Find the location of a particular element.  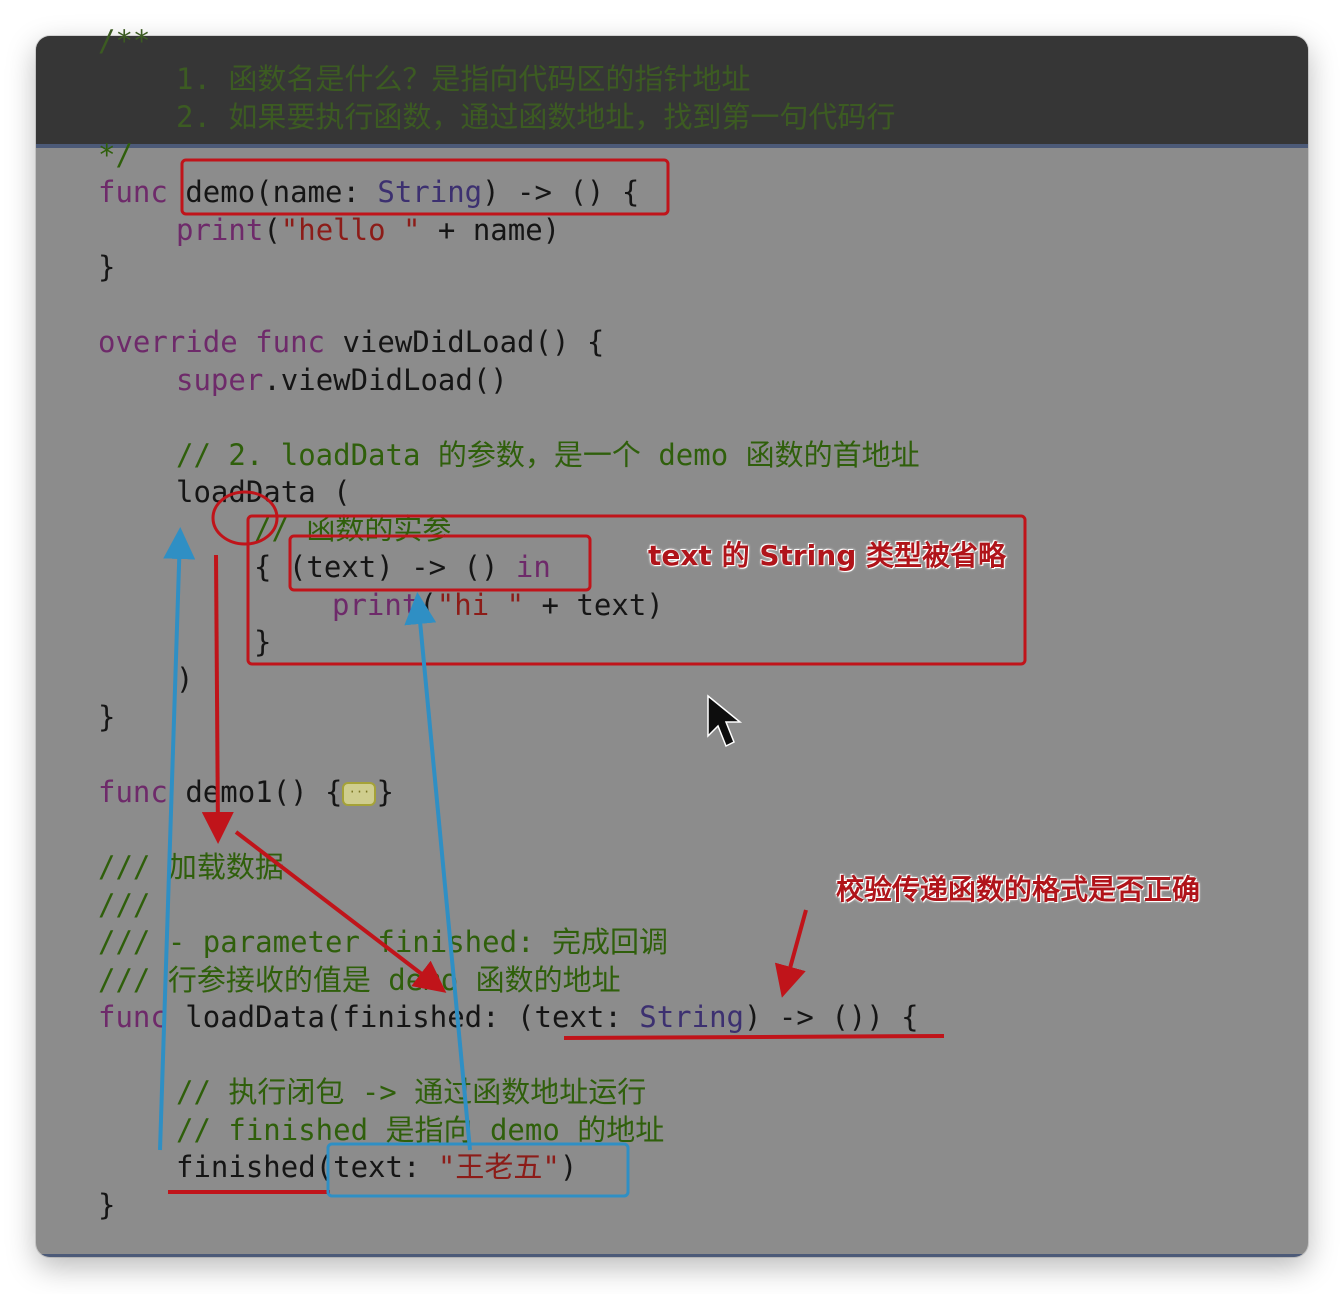

blue-arrow-up-left is located at coordinates (177, 839).